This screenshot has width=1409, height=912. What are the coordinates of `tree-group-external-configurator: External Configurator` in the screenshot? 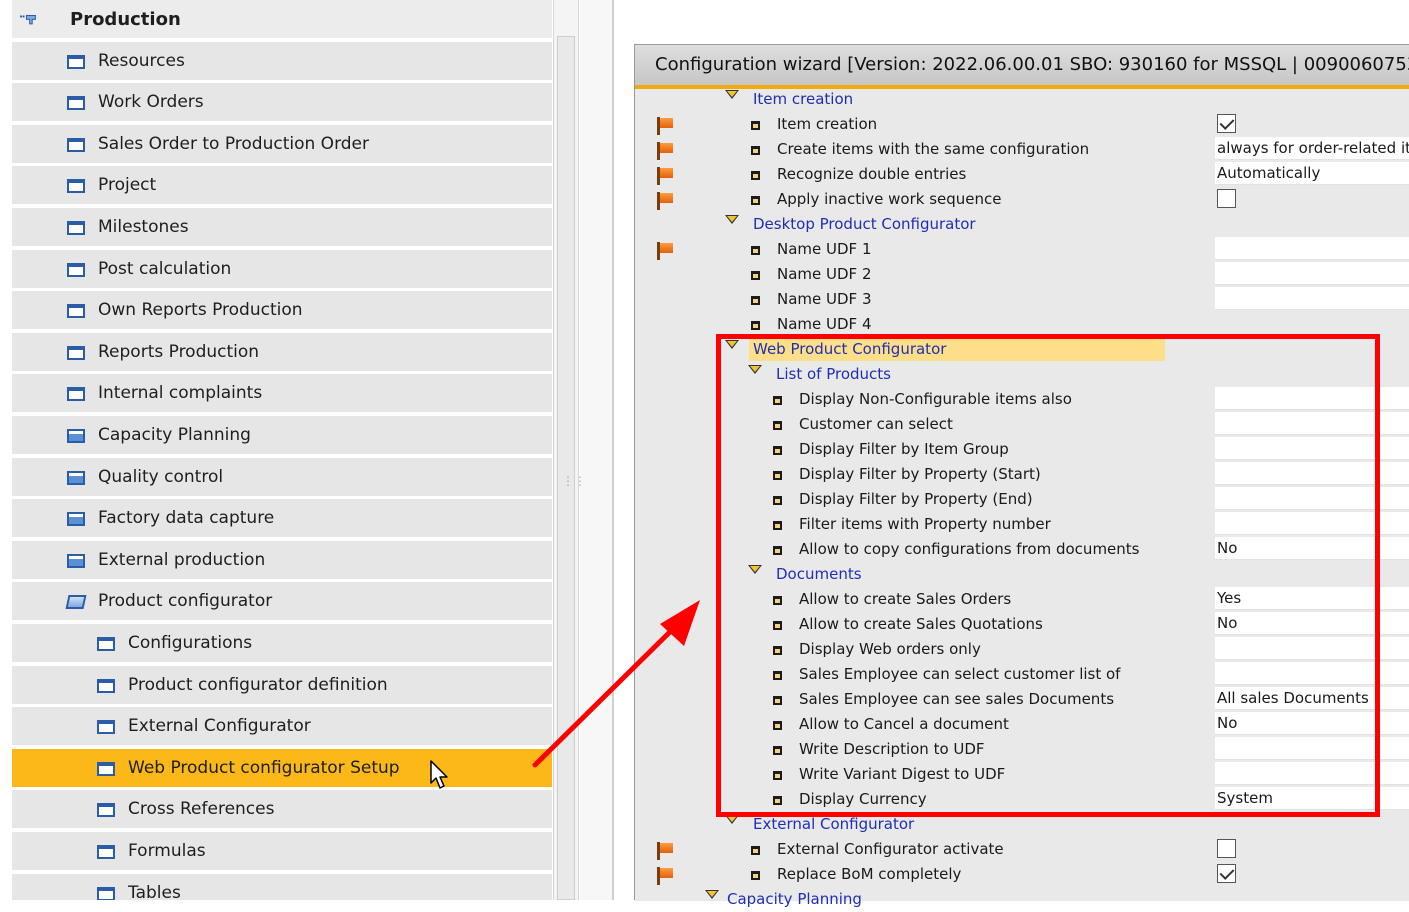 It's located at (1022, 824).